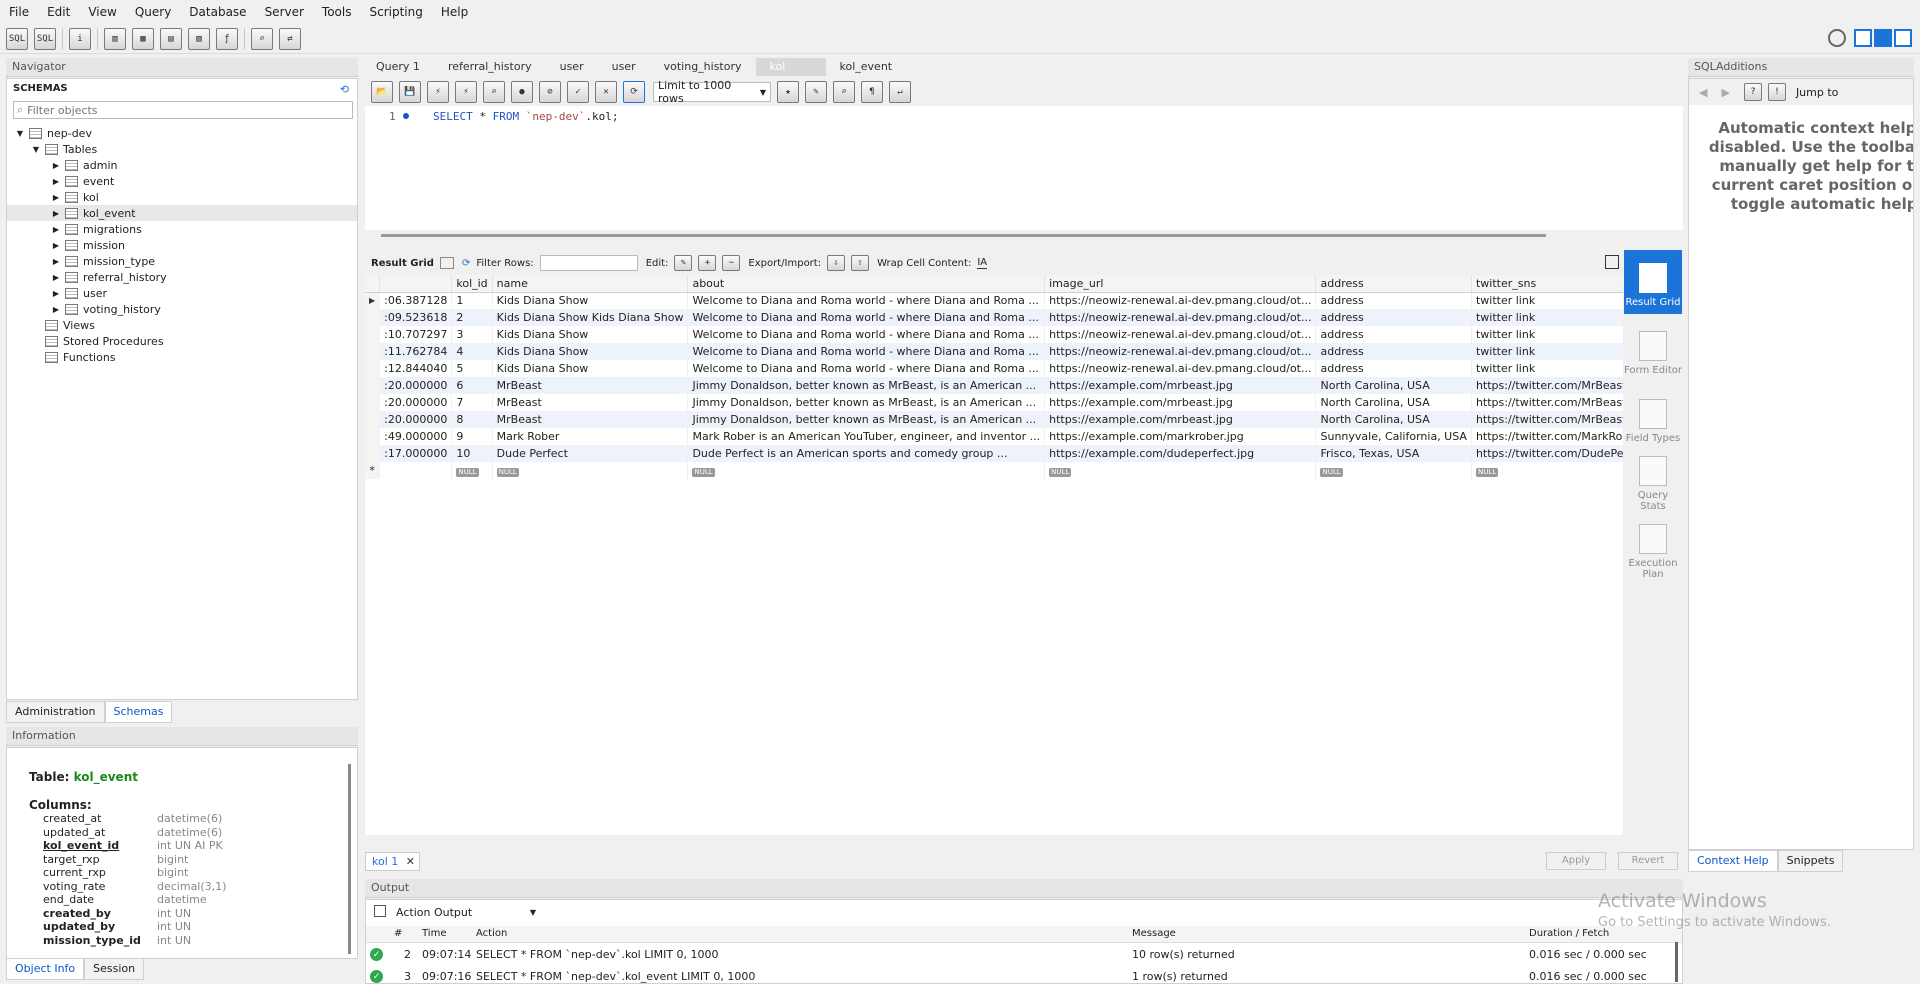 Image resolution: width=1920 pixels, height=984 pixels. Describe the element at coordinates (1180, 453) in the screenshot. I see `table-cell: https://example.com/dudeperfect.jpg` at that location.